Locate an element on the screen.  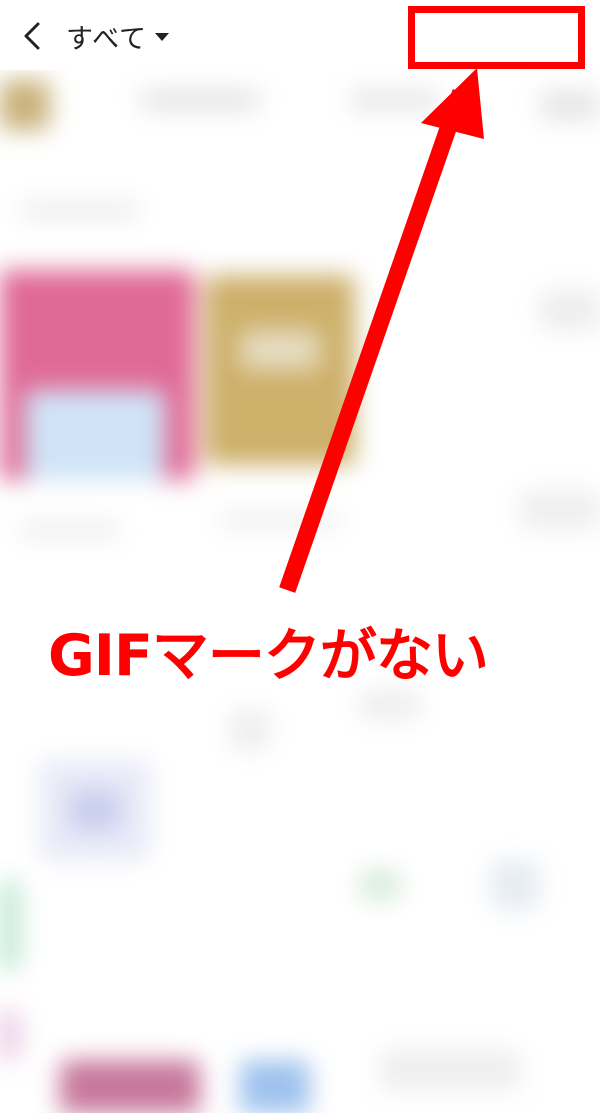
annotation-caption: GIFマークがない is located at coordinates (268, 656).